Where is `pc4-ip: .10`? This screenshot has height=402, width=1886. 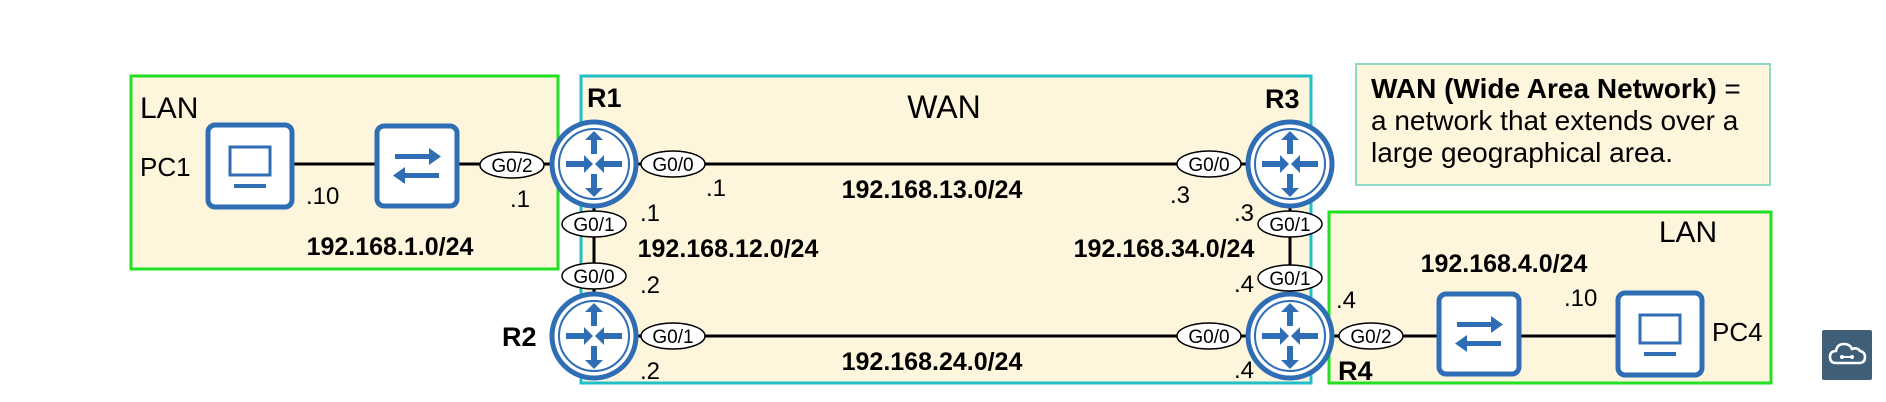
pc4-ip: .10 is located at coordinates (1580, 298).